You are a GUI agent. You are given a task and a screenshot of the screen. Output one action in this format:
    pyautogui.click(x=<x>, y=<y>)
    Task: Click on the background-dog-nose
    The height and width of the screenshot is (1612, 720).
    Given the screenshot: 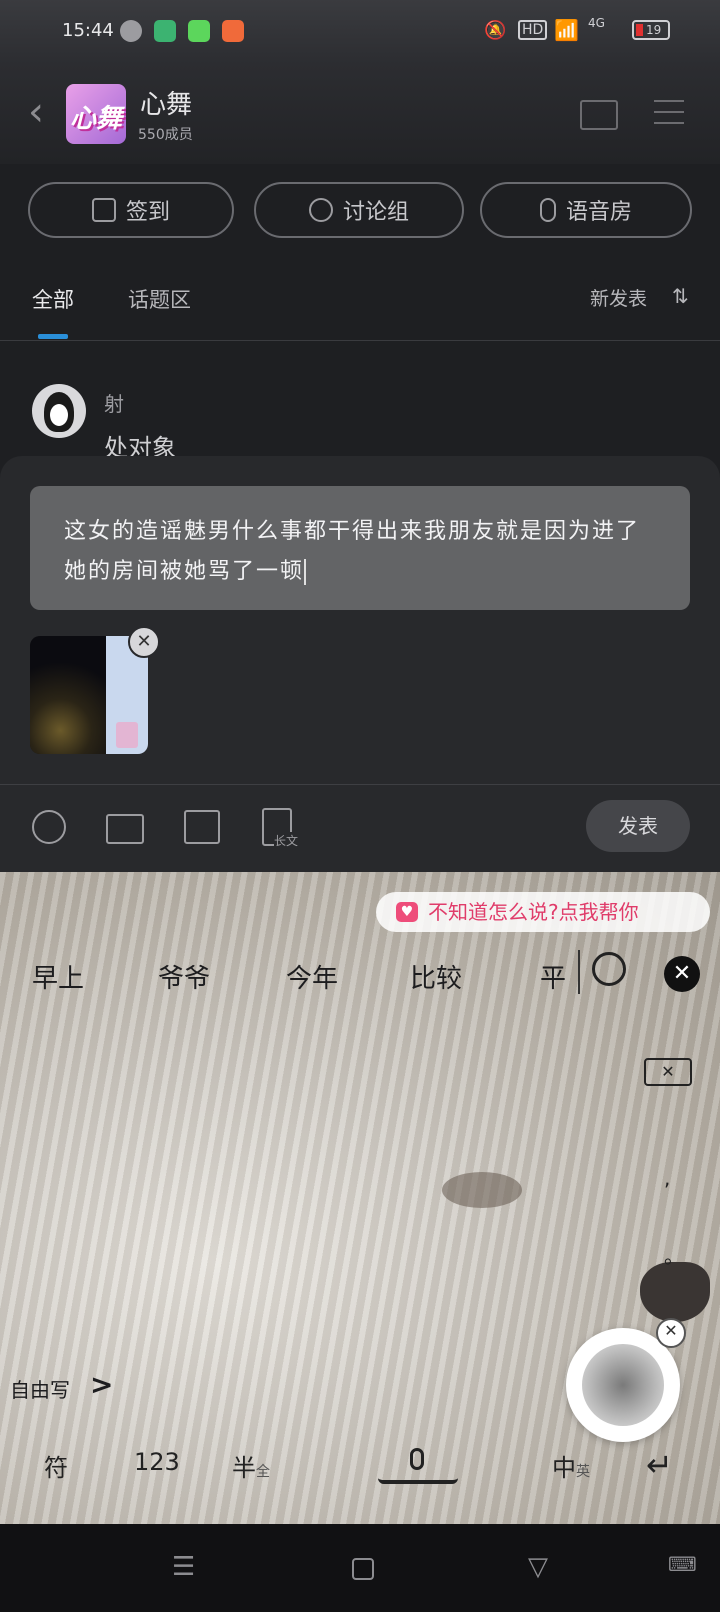 What is the action you would take?
    pyautogui.click(x=675, y=1292)
    